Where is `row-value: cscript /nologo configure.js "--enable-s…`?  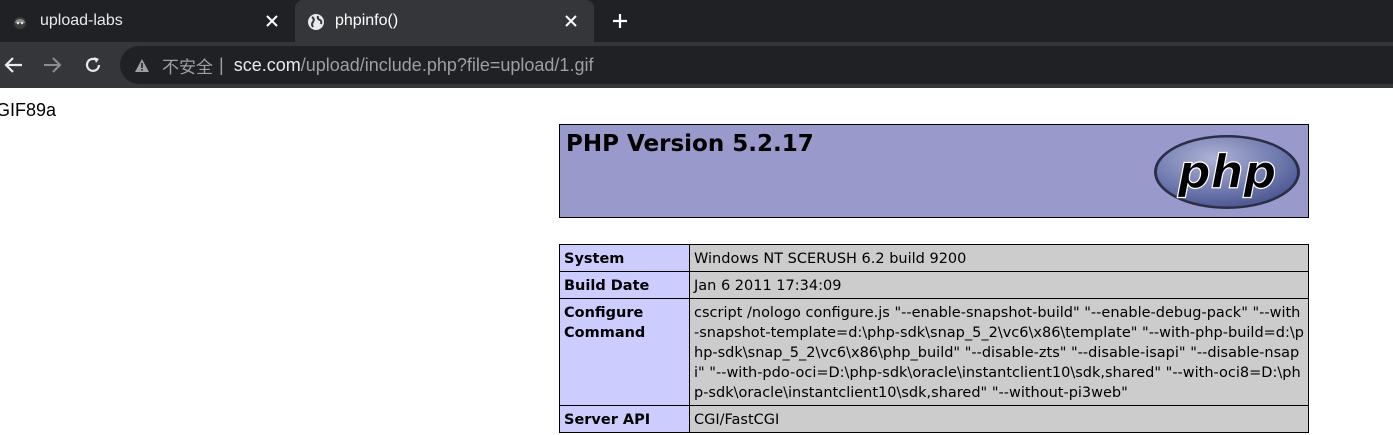 row-value: cscript /nologo configure.js "--enable-s… is located at coordinates (999, 352).